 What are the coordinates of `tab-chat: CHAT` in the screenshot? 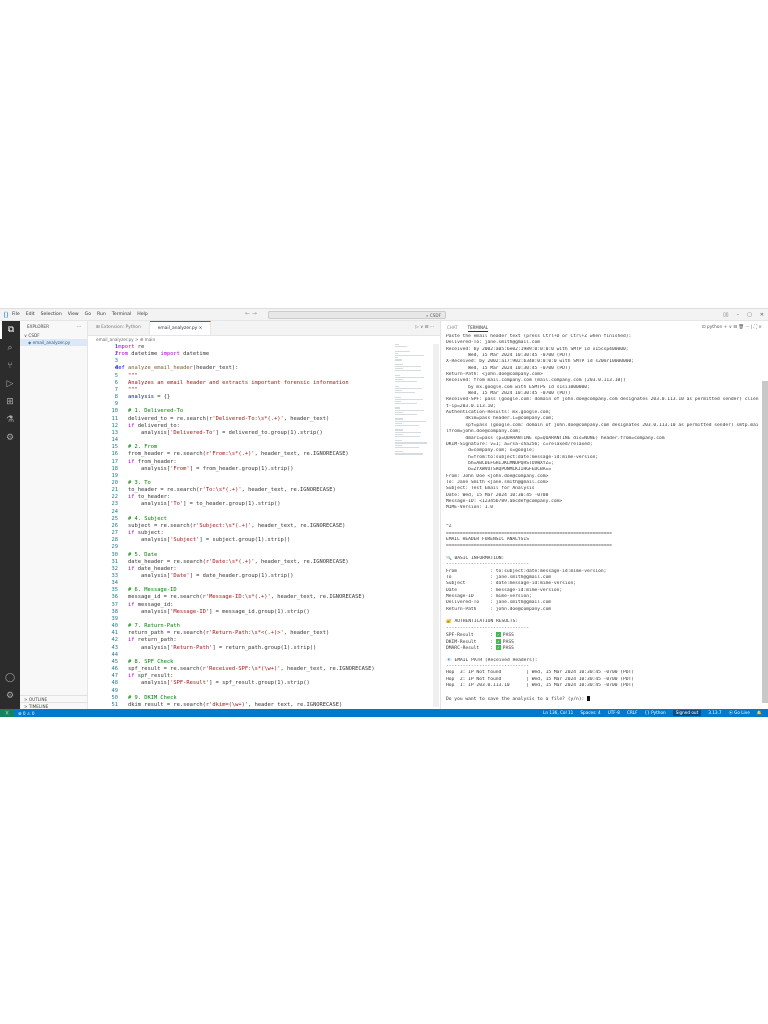 It's located at (452, 328).